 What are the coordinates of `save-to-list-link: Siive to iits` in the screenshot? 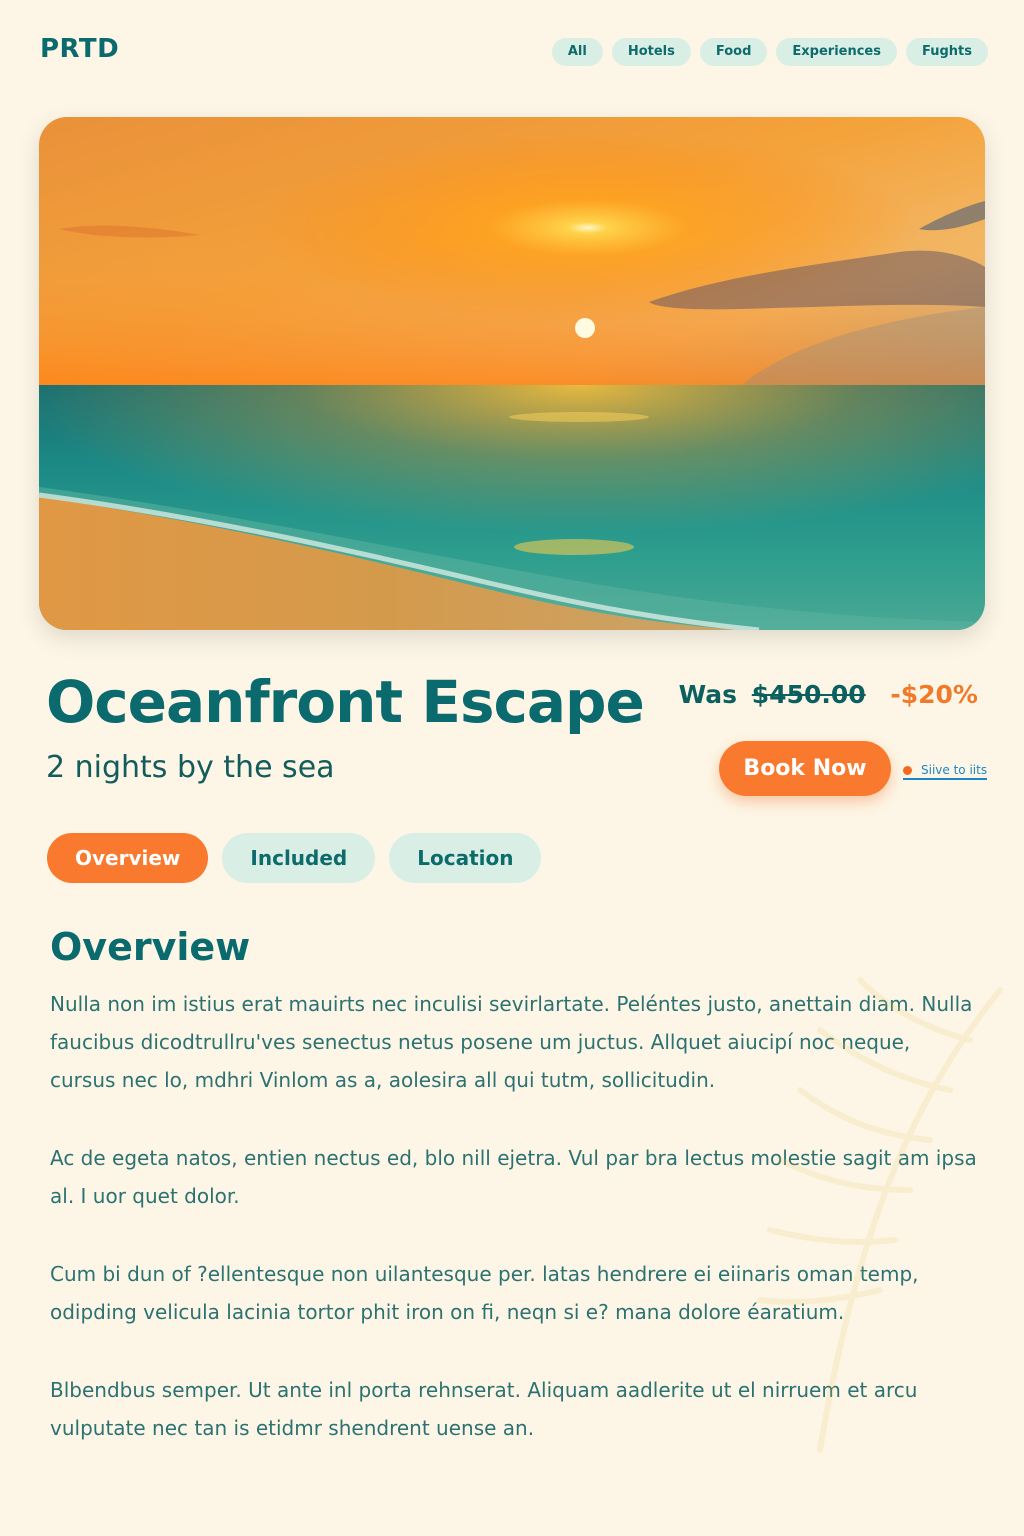 It's located at (945, 771).